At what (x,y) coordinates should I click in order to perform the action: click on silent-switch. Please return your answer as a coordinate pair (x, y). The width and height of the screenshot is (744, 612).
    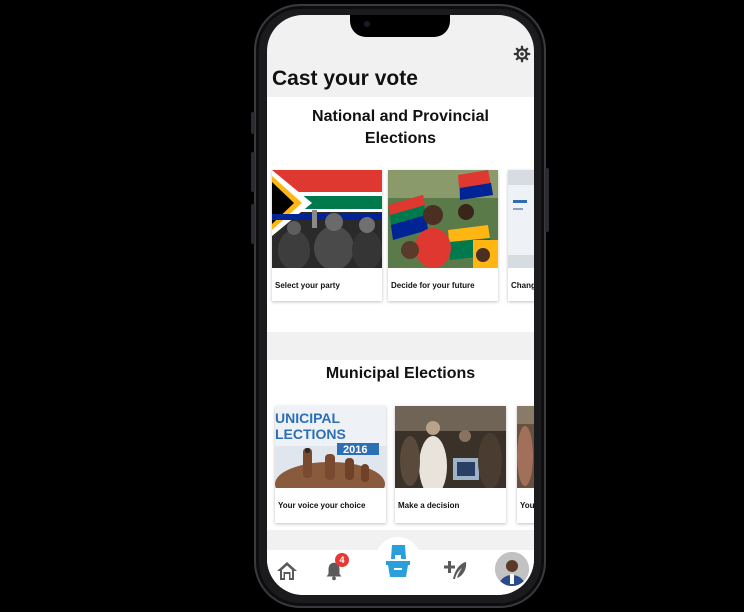
    Looking at the image, I should click on (253, 123).